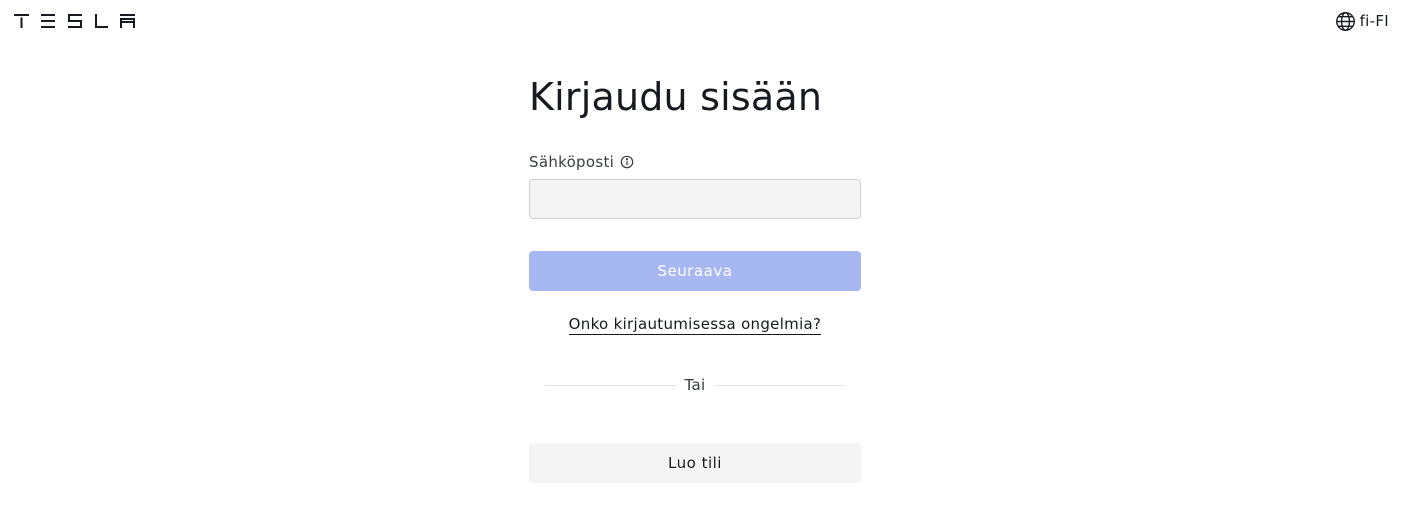 This screenshot has height=528, width=1401. I want to click on or-divider: Tai, so click(695, 385).